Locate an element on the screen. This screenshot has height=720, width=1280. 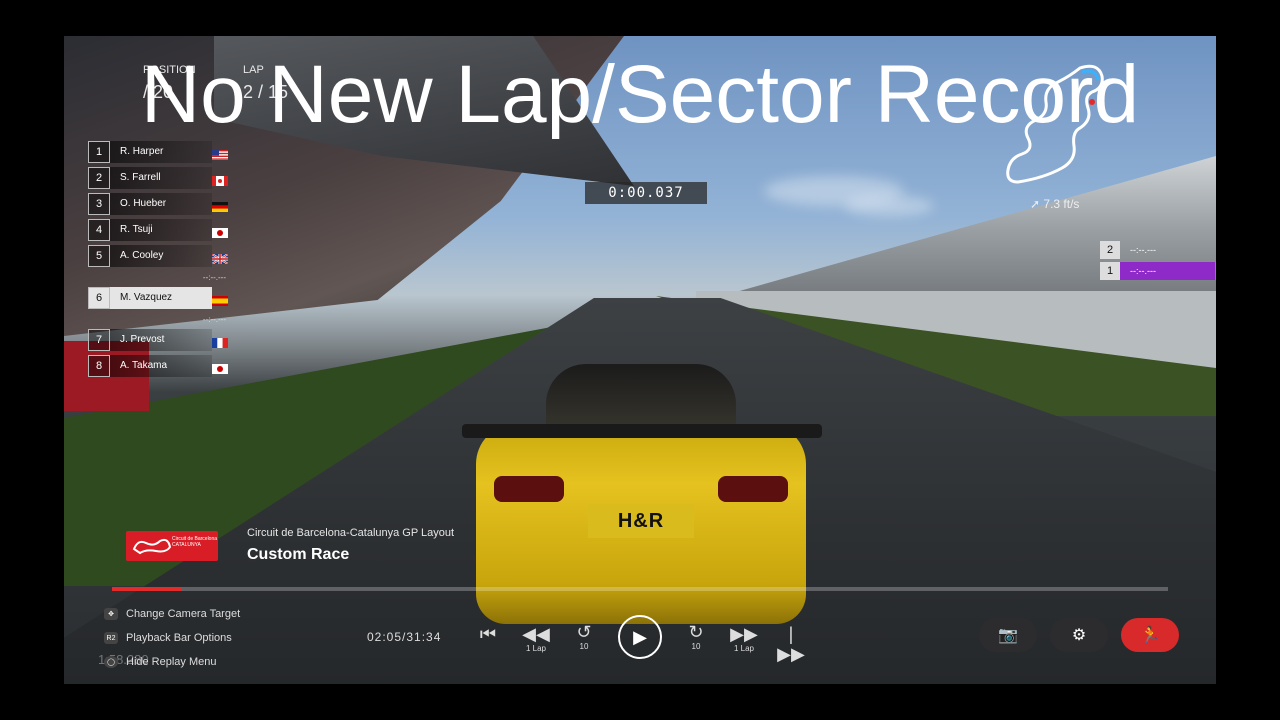
gear-icon: ⚙ is located at coordinates (1079, 635).